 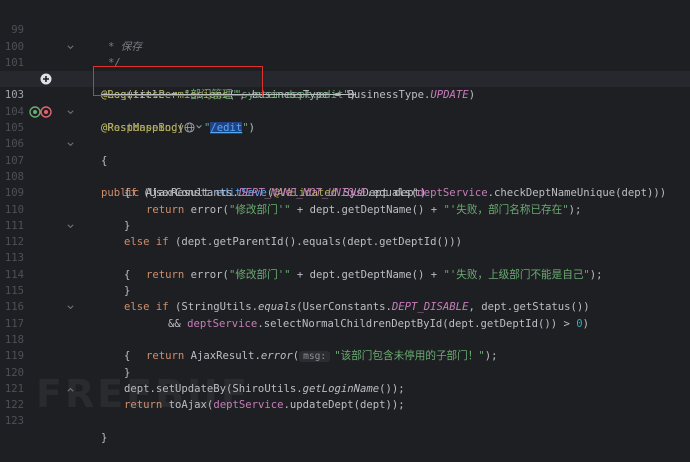 I want to click on highlight-annotation-box, so click(x=178, y=81).